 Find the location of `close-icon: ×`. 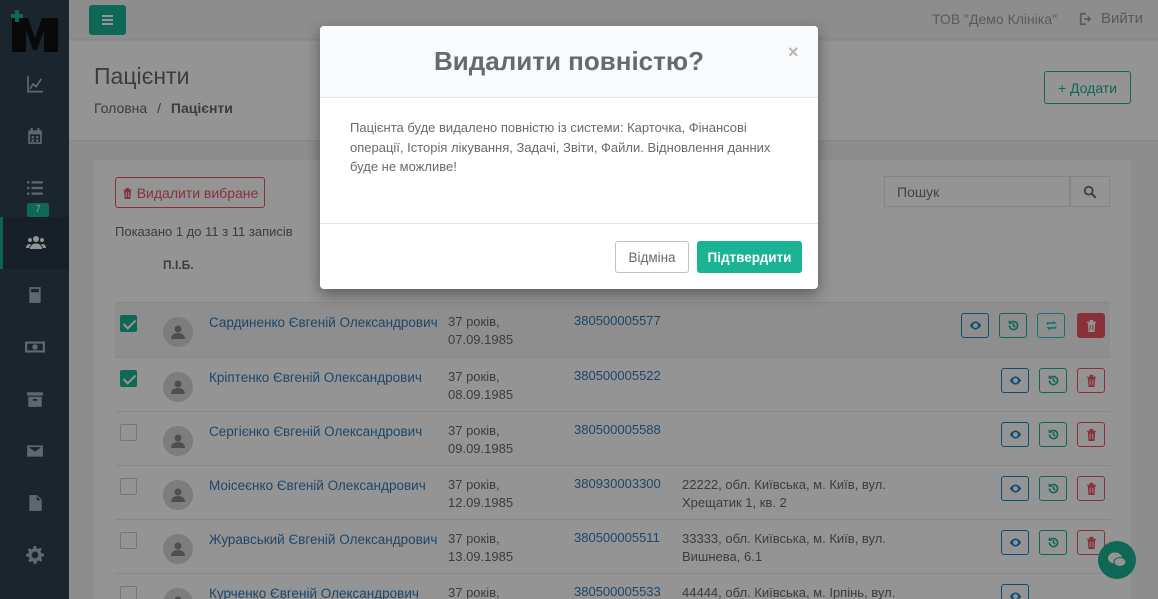

close-icon: × is located at coordinates (793, 52).